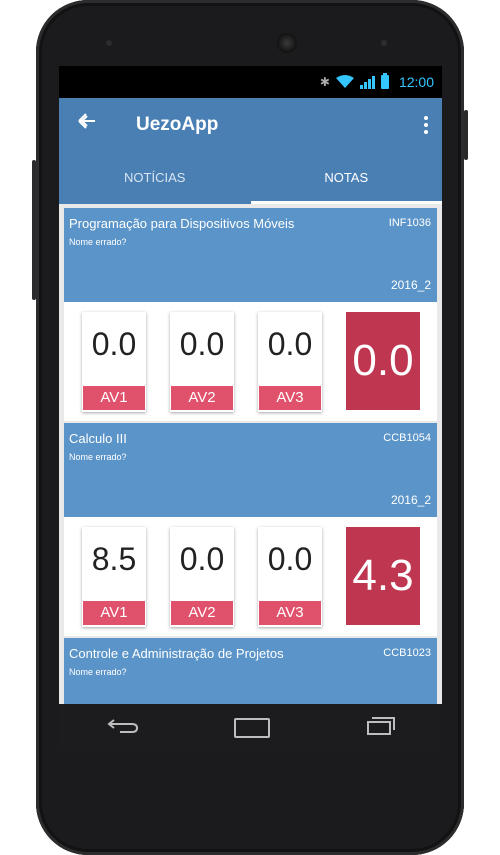 This screenshot has width=500, height=855. What do you see at coordinates (383, 576) in the screenshot?
I see `final-grade: 4.3` at bounding box center [383, 576].